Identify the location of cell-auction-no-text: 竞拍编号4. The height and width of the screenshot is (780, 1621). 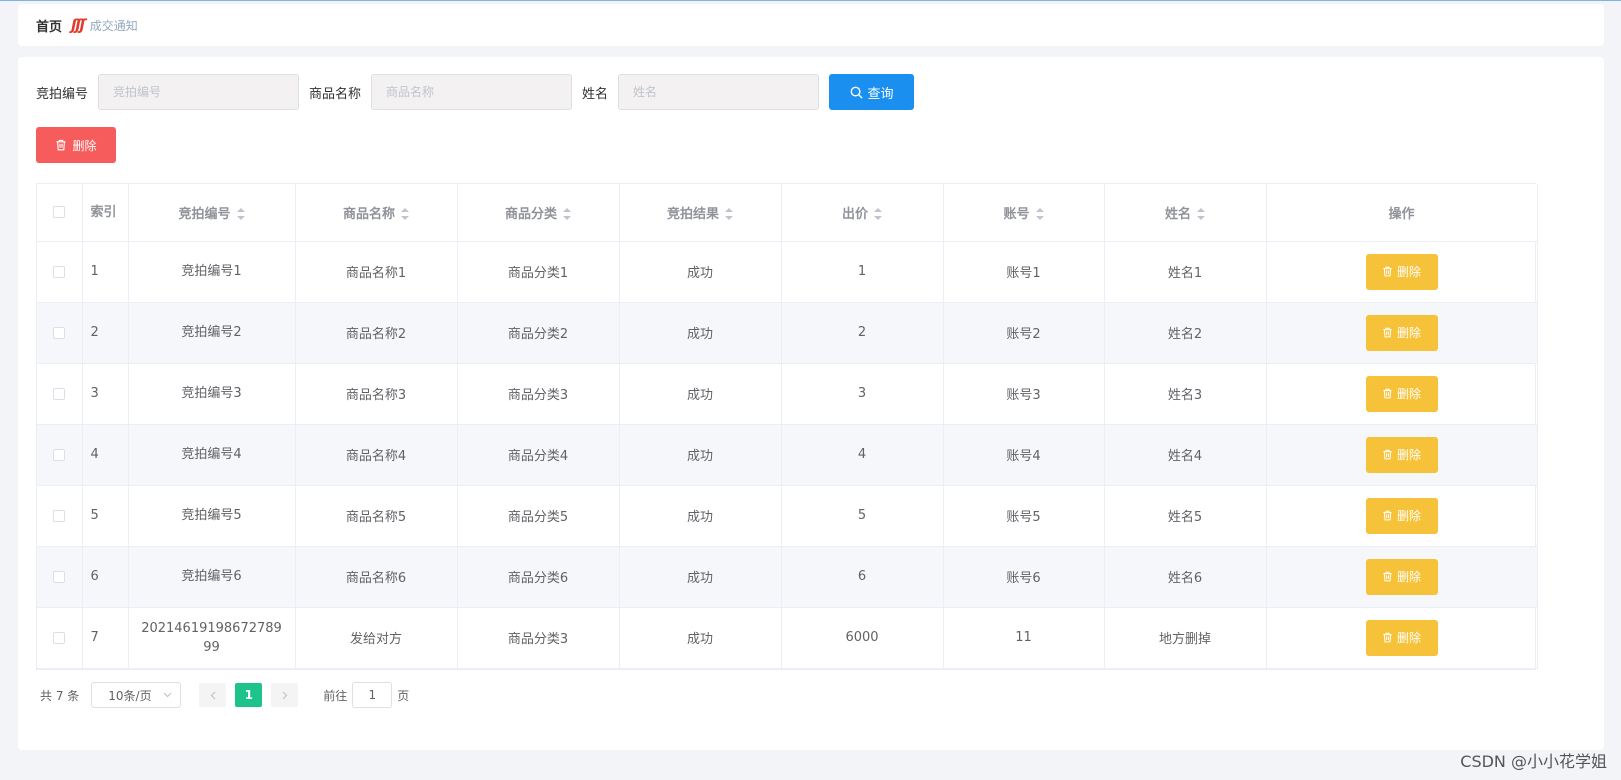
(211, 454).